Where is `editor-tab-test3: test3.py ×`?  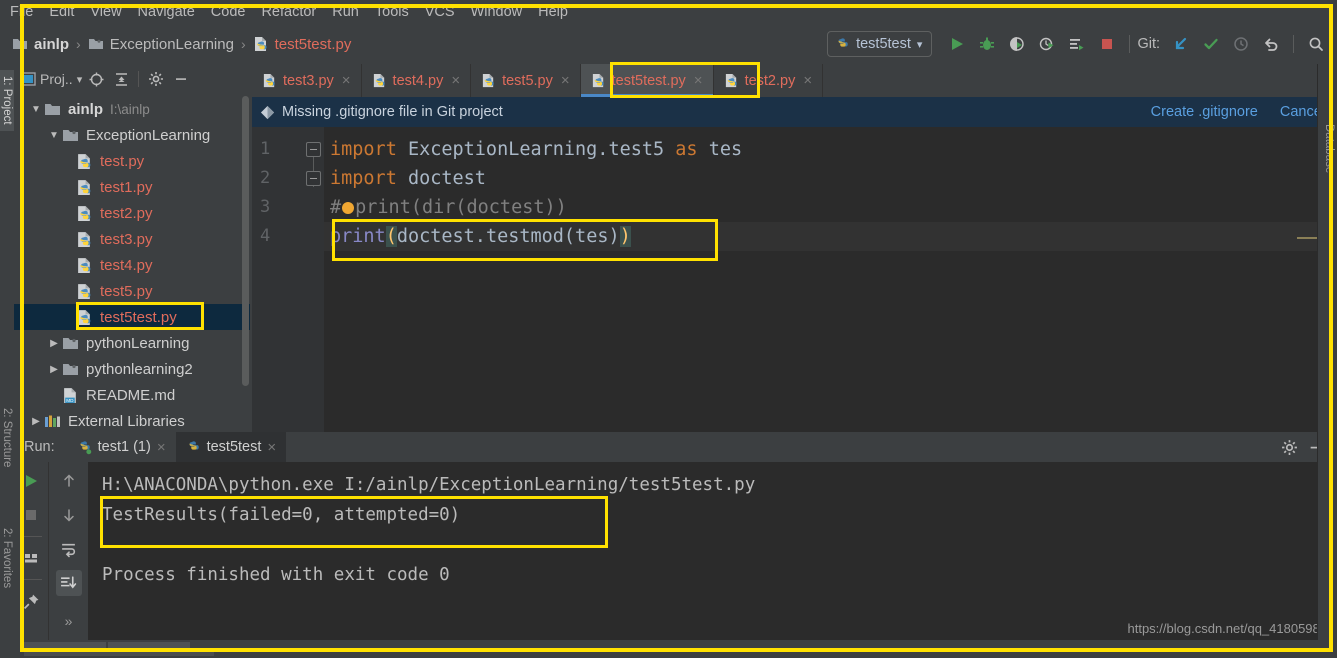 editor-tab-test3: test3.py × is located at coordinates (307, 80).